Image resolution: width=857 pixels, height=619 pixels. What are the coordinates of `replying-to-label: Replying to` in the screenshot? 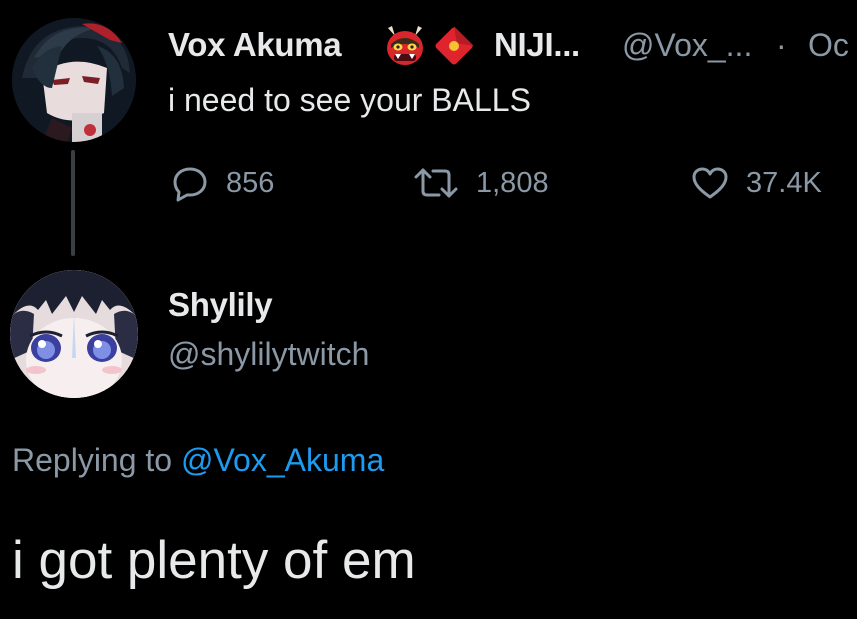 It's located at (92, 460).